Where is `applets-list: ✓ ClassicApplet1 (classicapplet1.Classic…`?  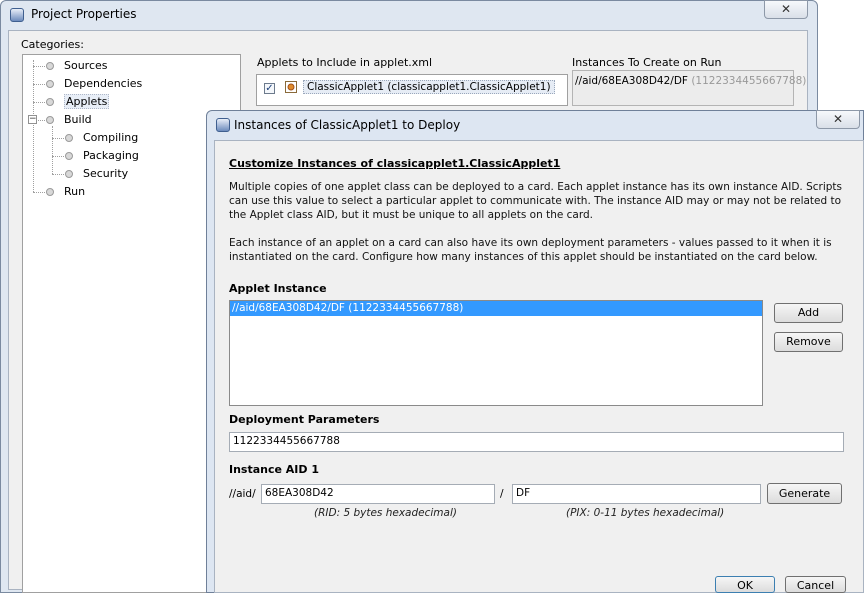
applets-list: ✓ ClassicApplet1 (classicapplet1.Classic… is located at coordinates (412, 90).